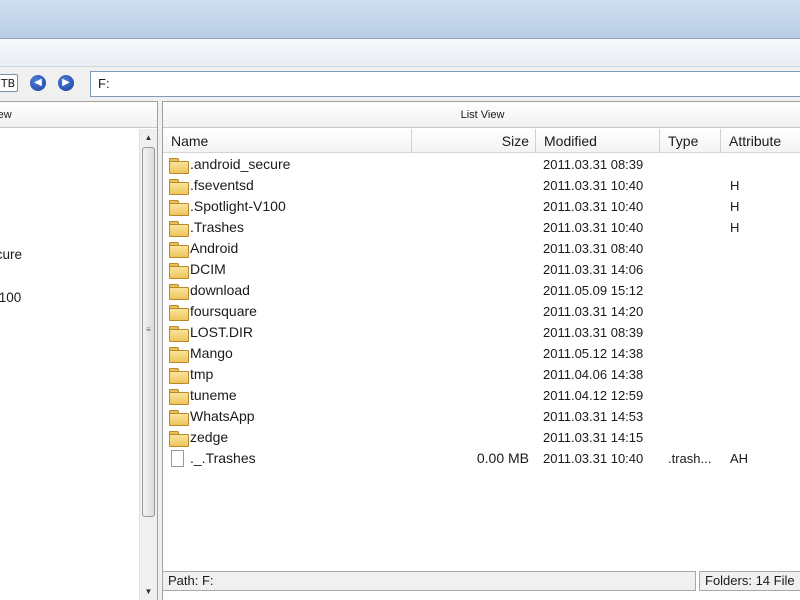 The width and height of the screenshot is (800, 600). Describe the element at coordinates (481, 290) in the screenshot. I see `table-row: download 2011.05.09 15:12` at that location.